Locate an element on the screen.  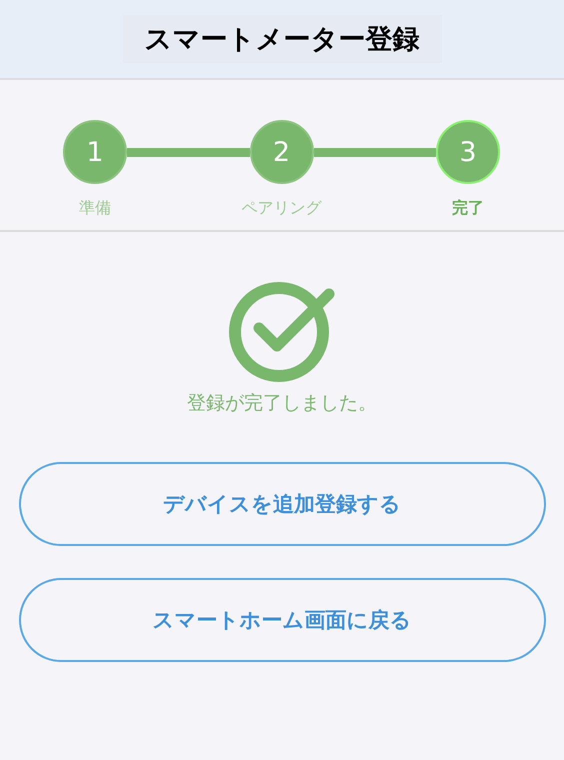
step-circle: 3 is located at coordinates (468, 152).